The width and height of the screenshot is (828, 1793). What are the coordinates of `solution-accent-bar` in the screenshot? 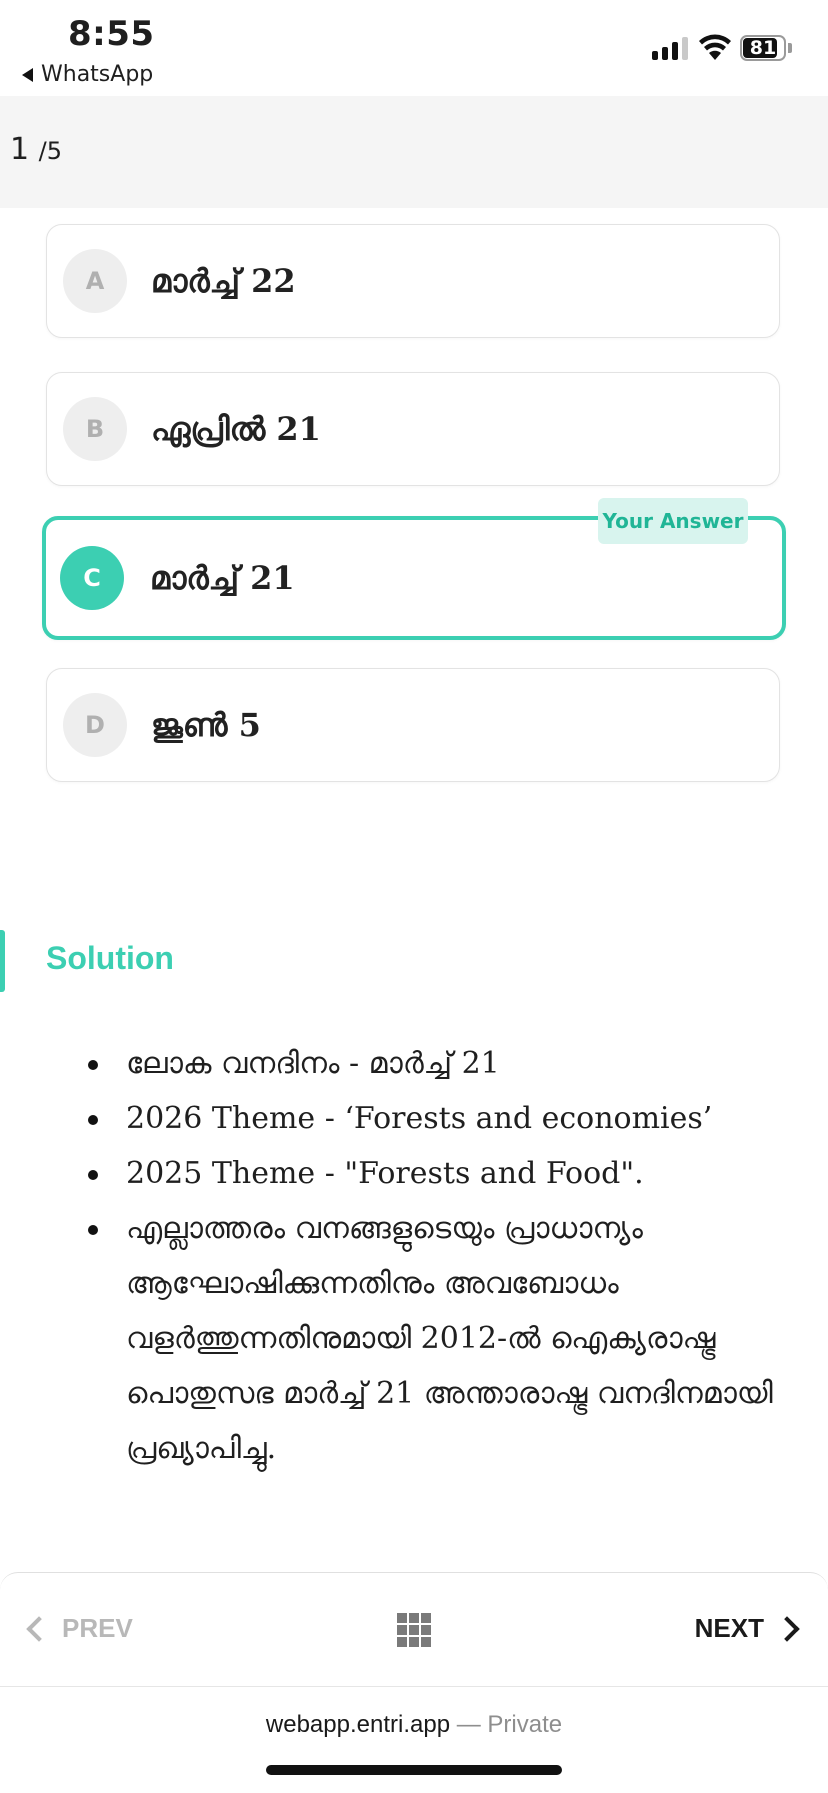 It's located at (2, 961).